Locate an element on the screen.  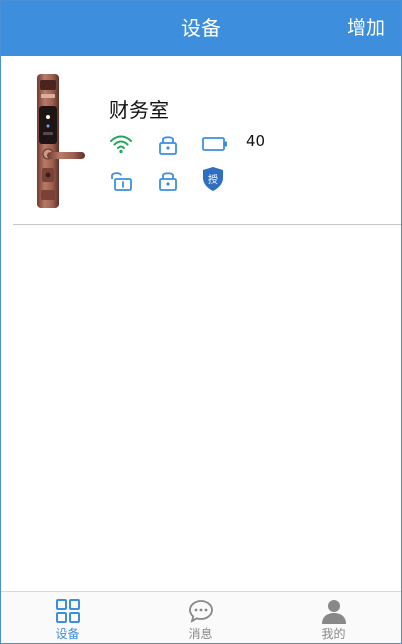
tab-profile: 我的 is located at coordinates (333, 617).